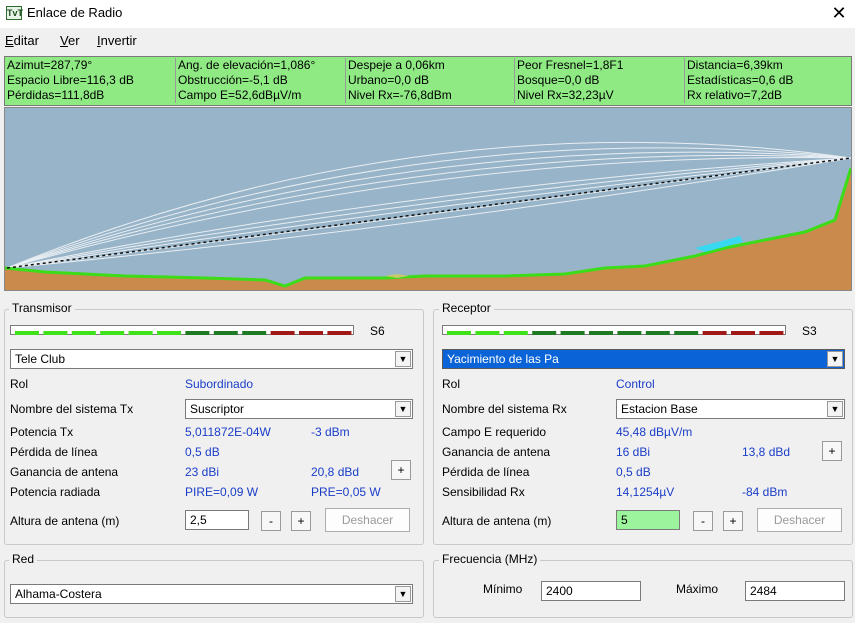  Describe the element at coordinates (765, 492) in the screenshot. I see `rx-sensitivity-dbm: -84 dBm` at that location.